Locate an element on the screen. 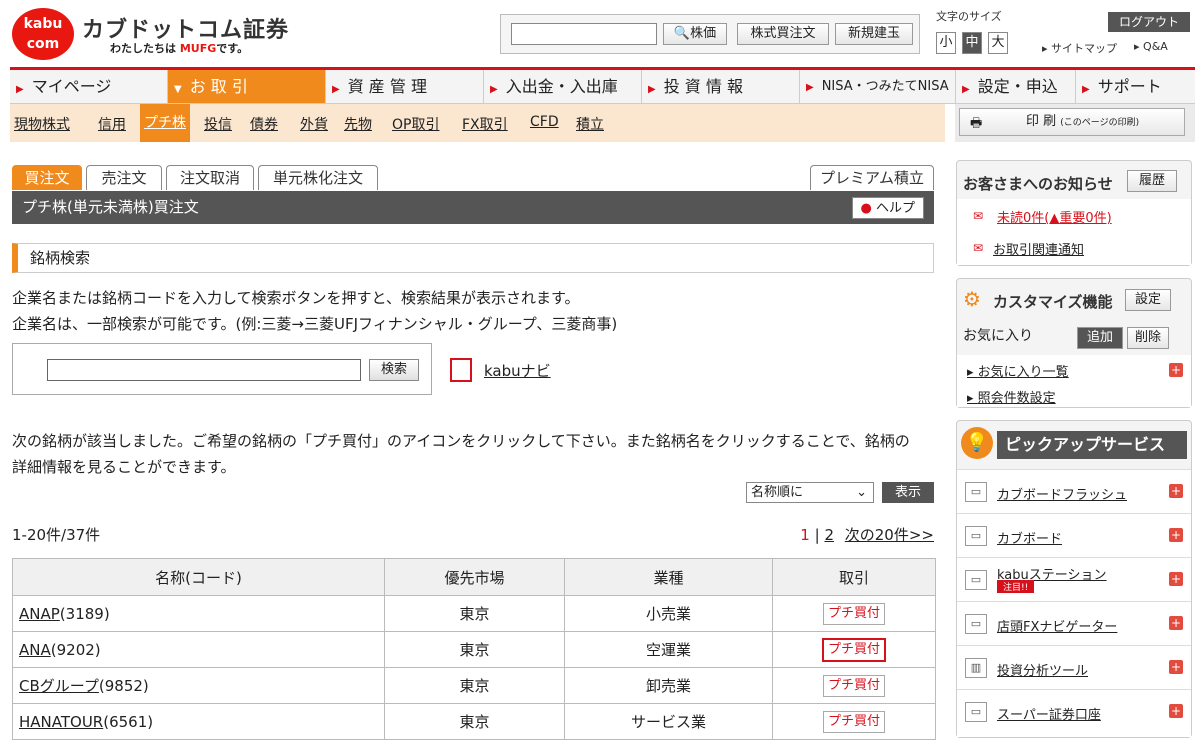 This screenshot has width=1200, height=742. stock-name-link: ANAP is located at coordinates (39, 614).